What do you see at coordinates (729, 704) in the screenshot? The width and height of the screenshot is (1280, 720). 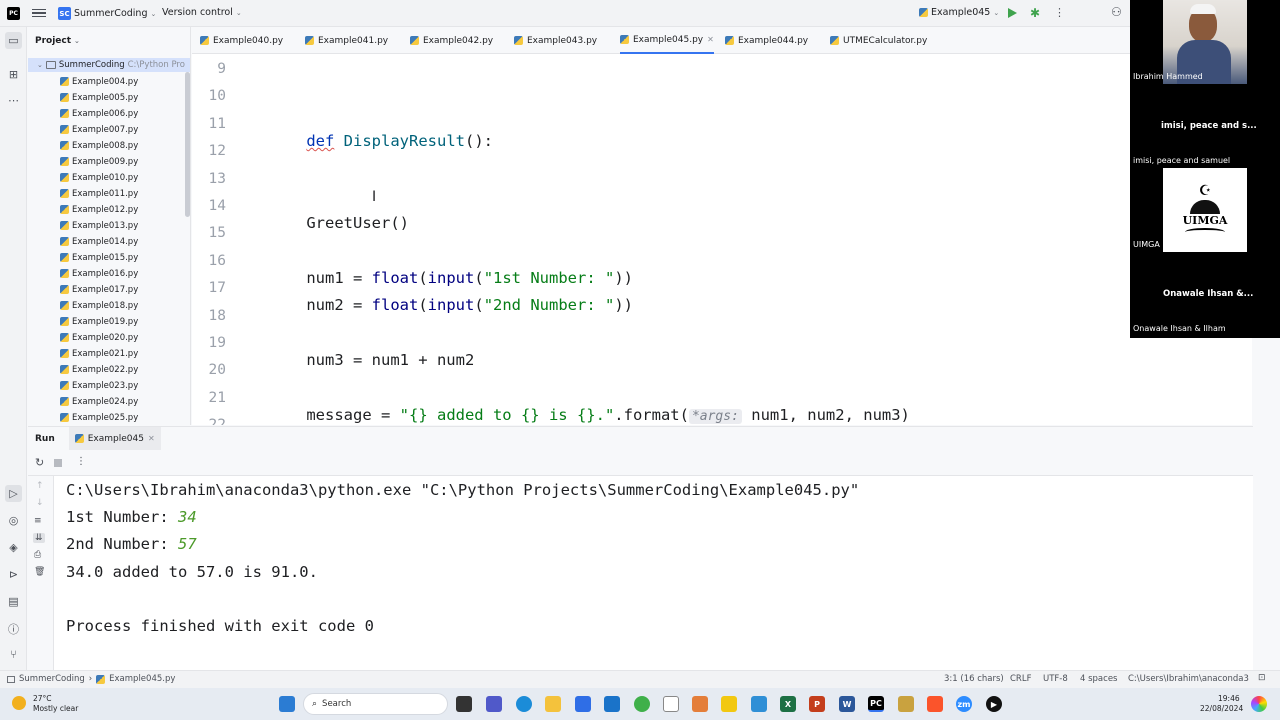 I see `power-bi-icon` at bounding box center [729, 704].